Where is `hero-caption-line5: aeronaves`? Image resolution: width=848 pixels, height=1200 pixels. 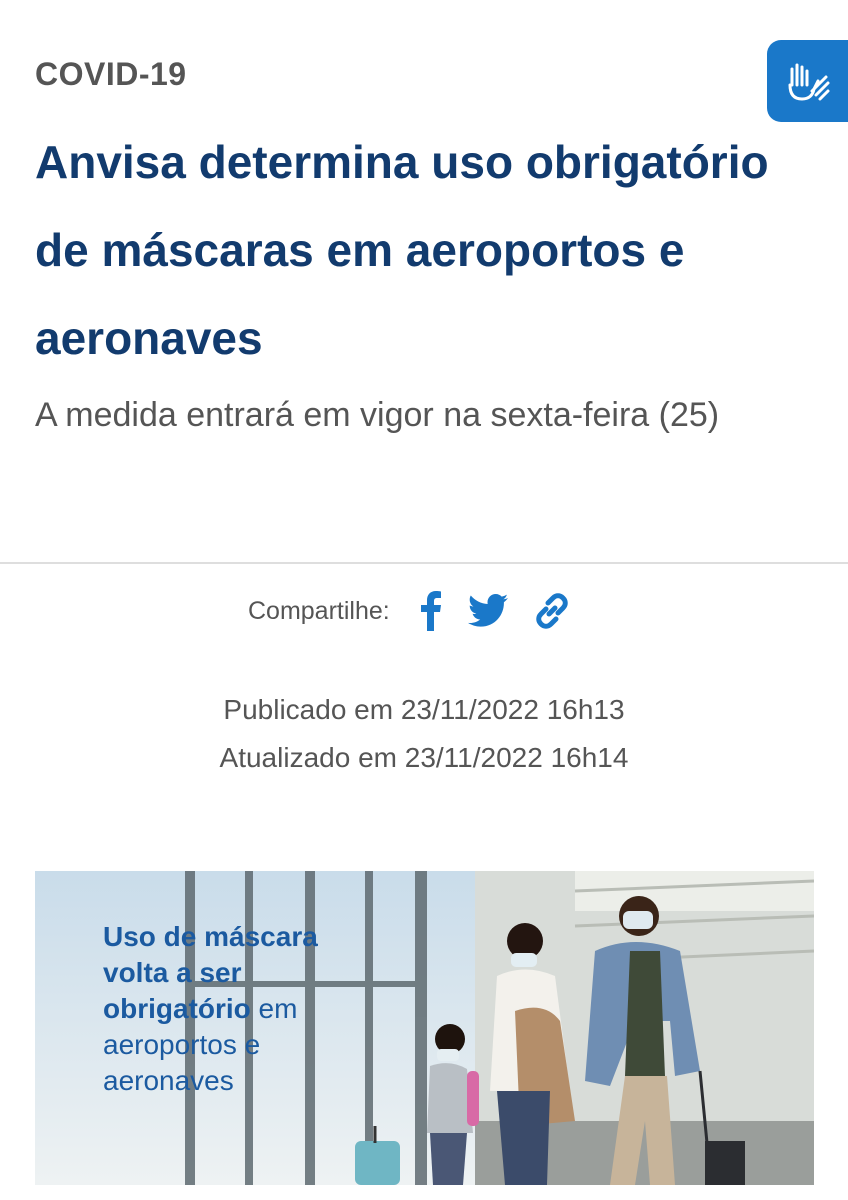 hero-caption-line5: aeronaves is located at coordinates (168, 1080).